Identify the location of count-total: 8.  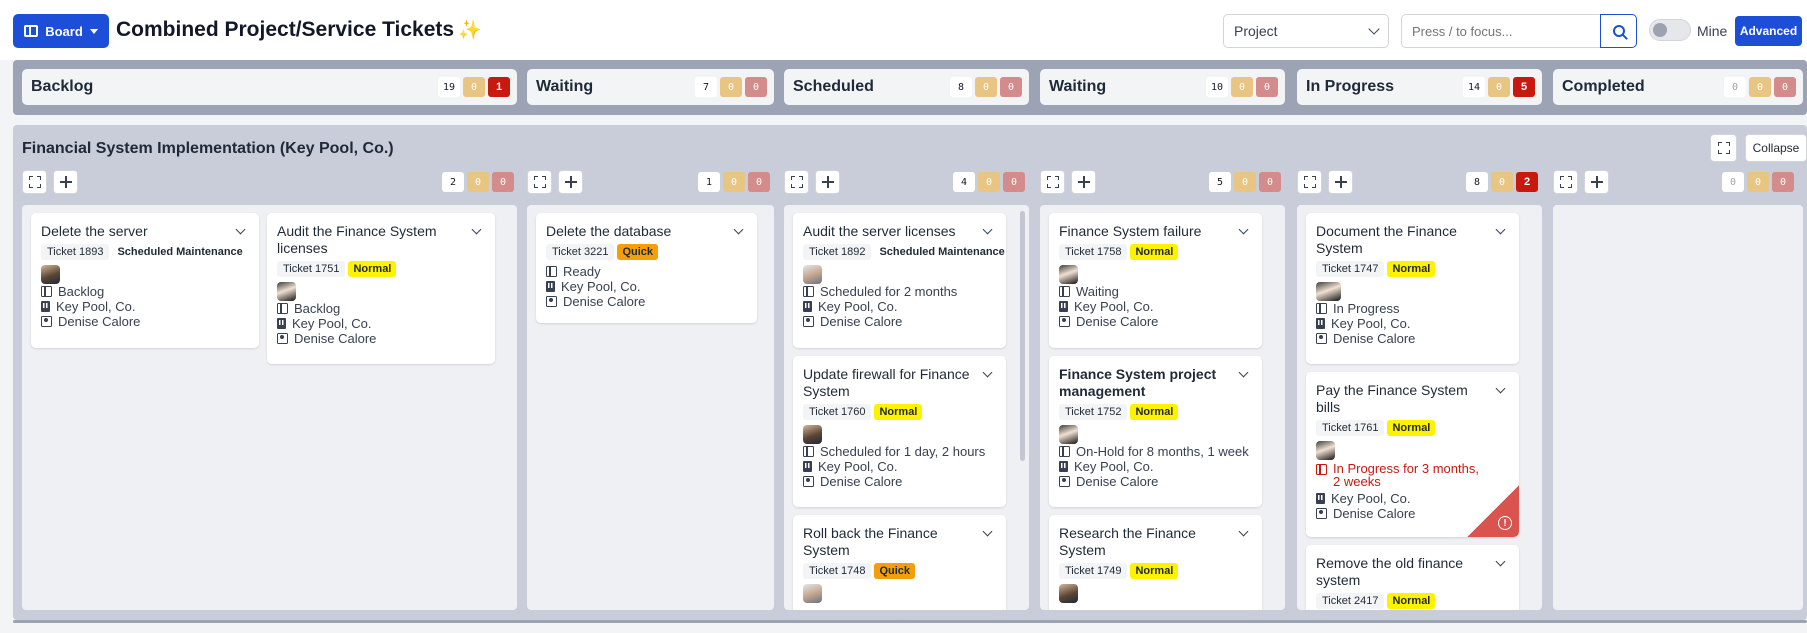
(1477, 182).